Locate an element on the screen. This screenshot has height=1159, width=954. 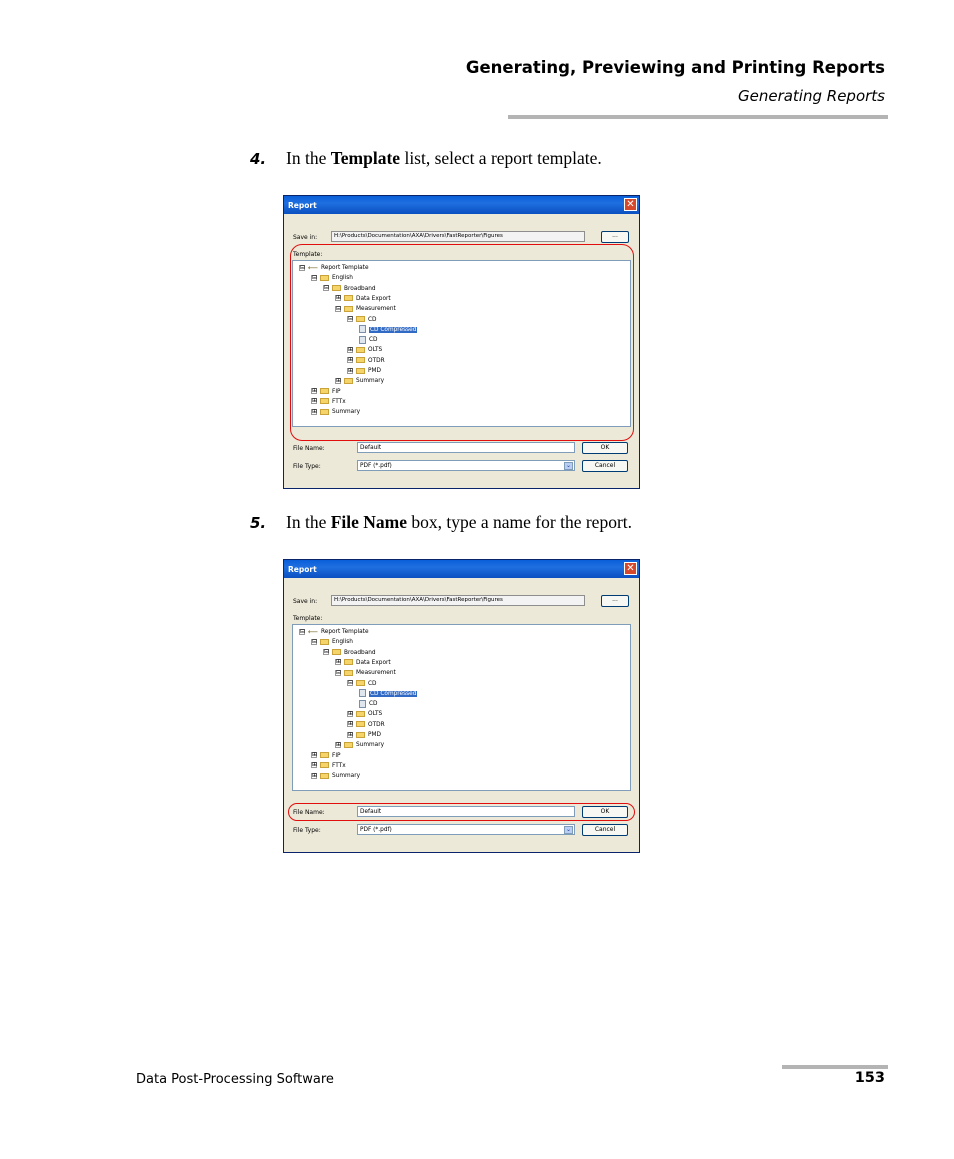
tree-node-label: OLTS is located at coordinates (375, 714).